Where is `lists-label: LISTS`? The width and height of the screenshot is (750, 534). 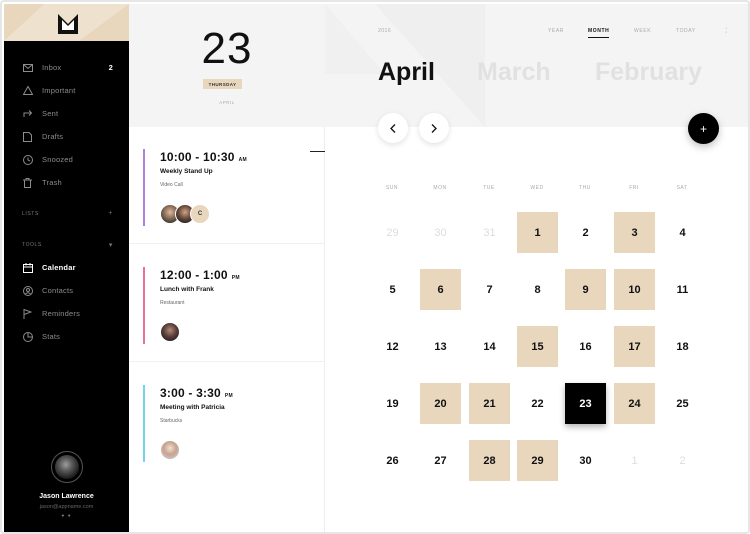 lists-label: LISTS is located at coordinates (30, 213).